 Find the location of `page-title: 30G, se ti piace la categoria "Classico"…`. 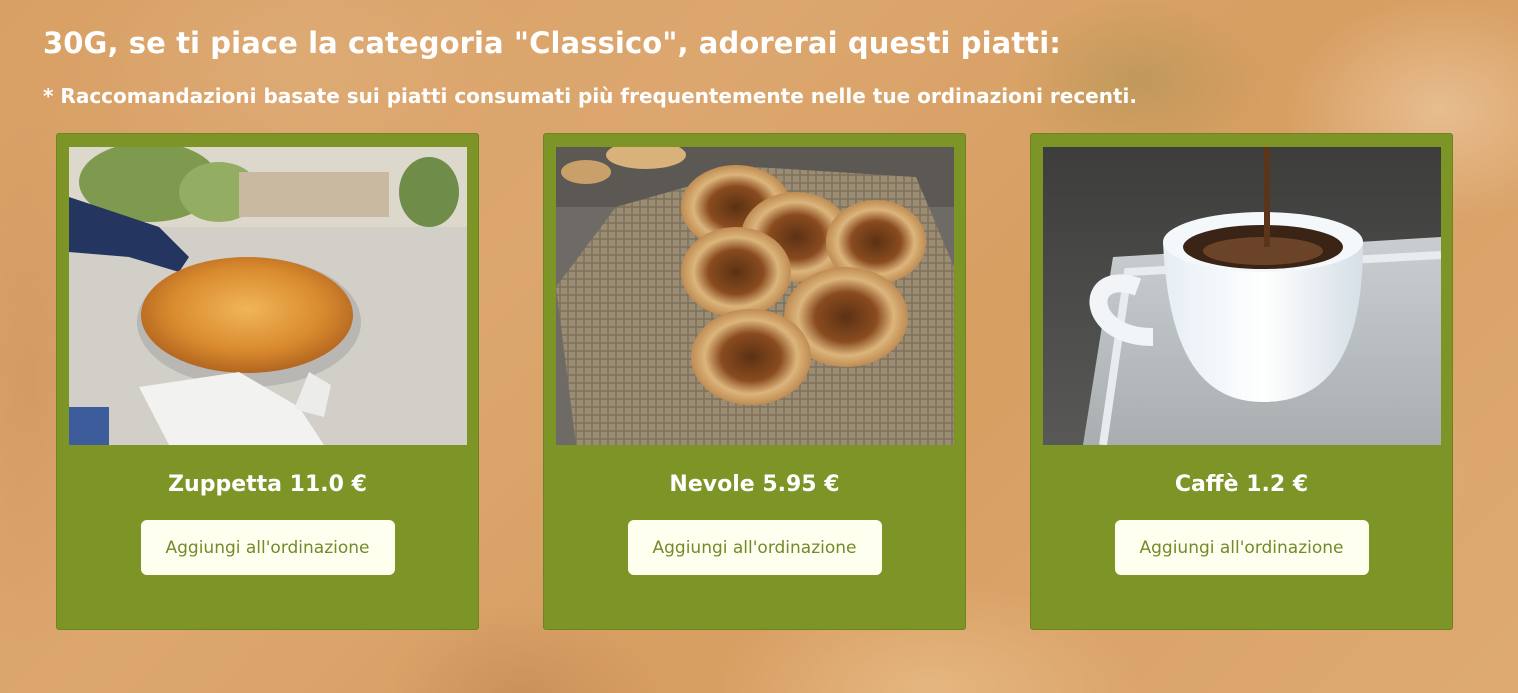

page-title: 30G, se ti piace la categoria "Classico"… is located at coordinates (552, 43).